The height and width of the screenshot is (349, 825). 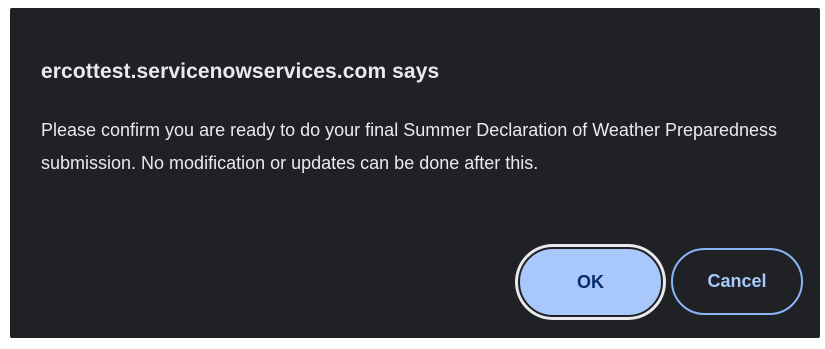 What do you see at coordinates (737, 281) in the screenshot?
I see `cancel-button: Cancel` at bounding box center [737, 281].